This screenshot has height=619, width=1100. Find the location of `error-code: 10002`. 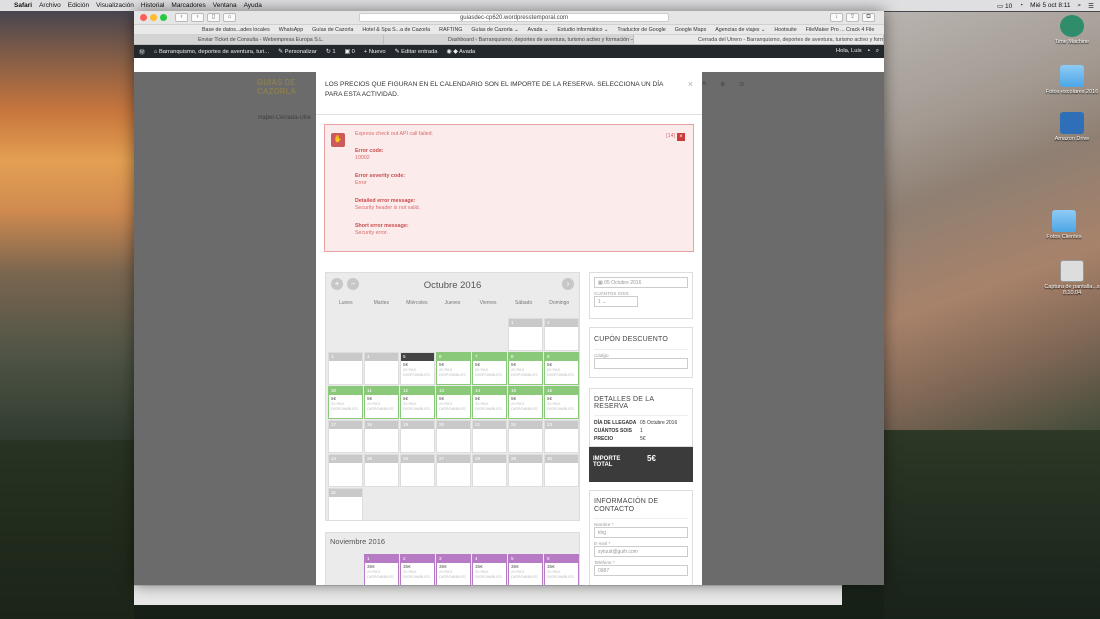

error-code: 10002 is located at coordinates (362, 158).